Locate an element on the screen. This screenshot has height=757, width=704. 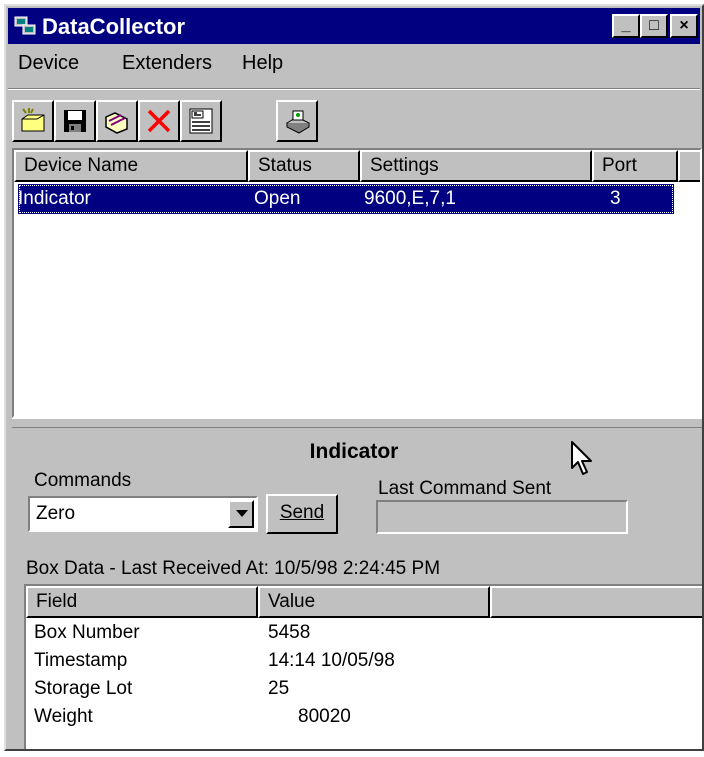
value-cell: 25 is located at coordinates (279, 688).